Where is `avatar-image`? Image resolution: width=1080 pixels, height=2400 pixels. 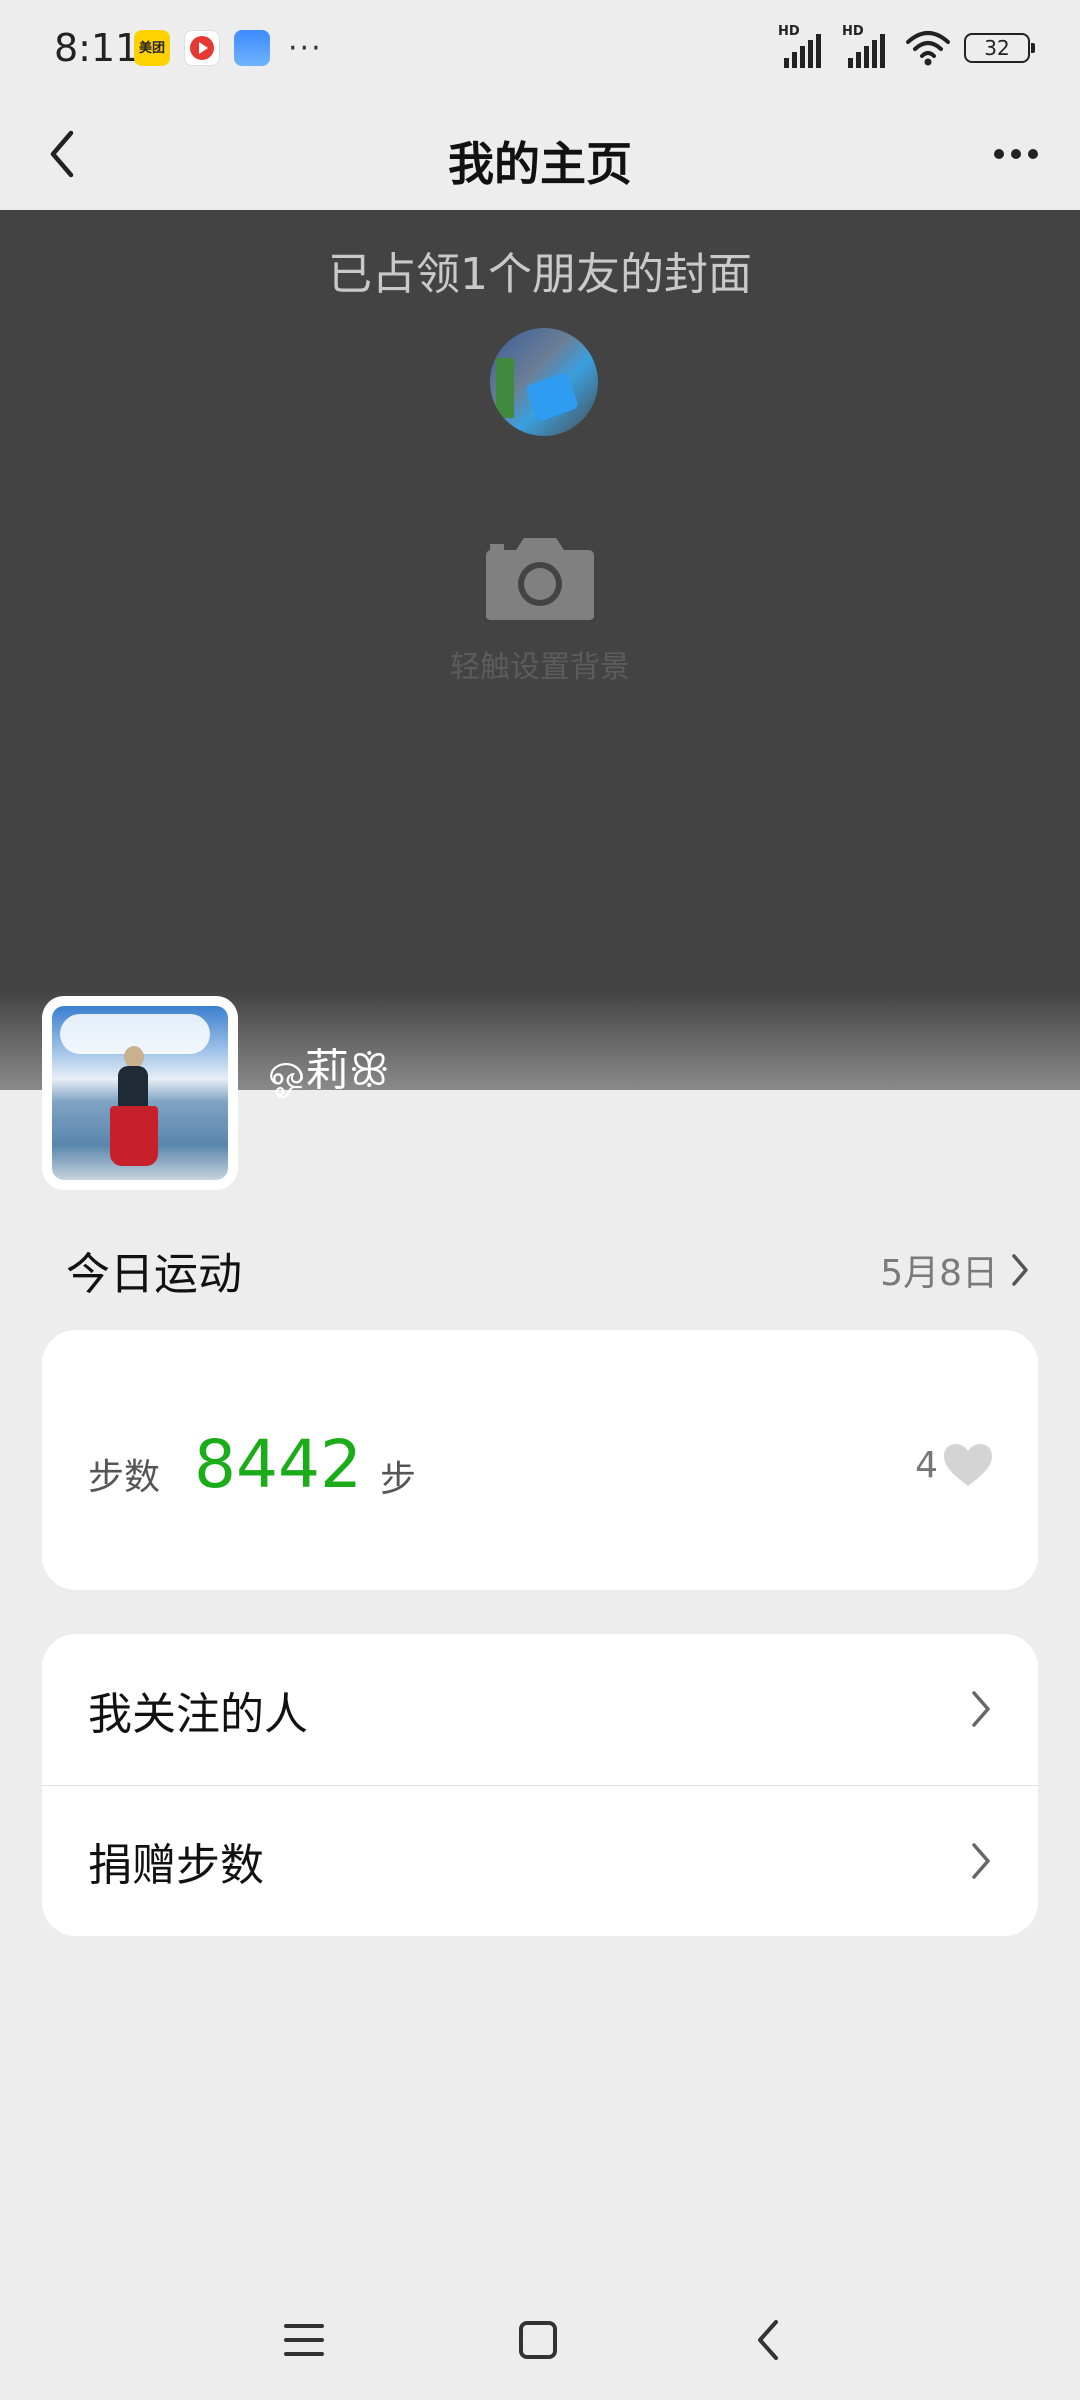 avatar-image is located at coordinates (140, 1093).